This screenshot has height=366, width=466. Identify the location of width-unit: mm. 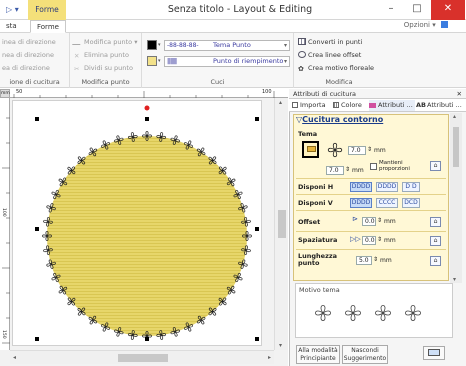
(380, 150).